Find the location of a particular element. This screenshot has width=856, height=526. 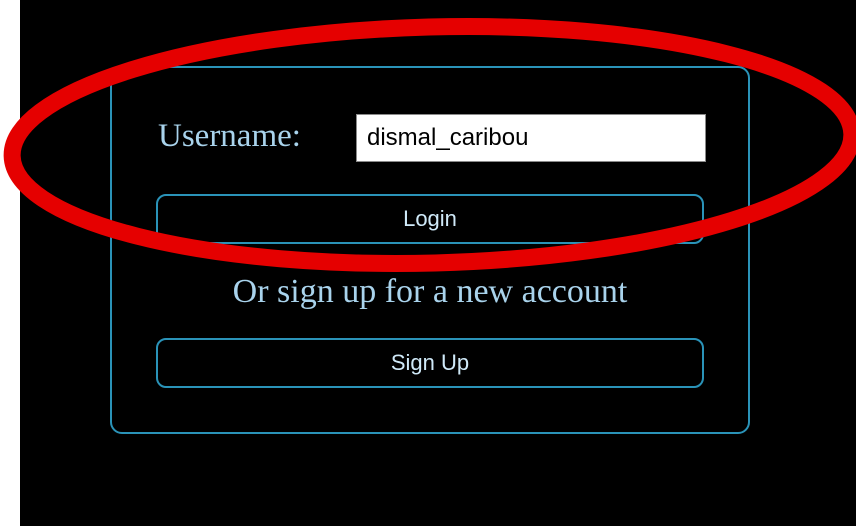

username-label: Username: is located at coordinates (229, 136).